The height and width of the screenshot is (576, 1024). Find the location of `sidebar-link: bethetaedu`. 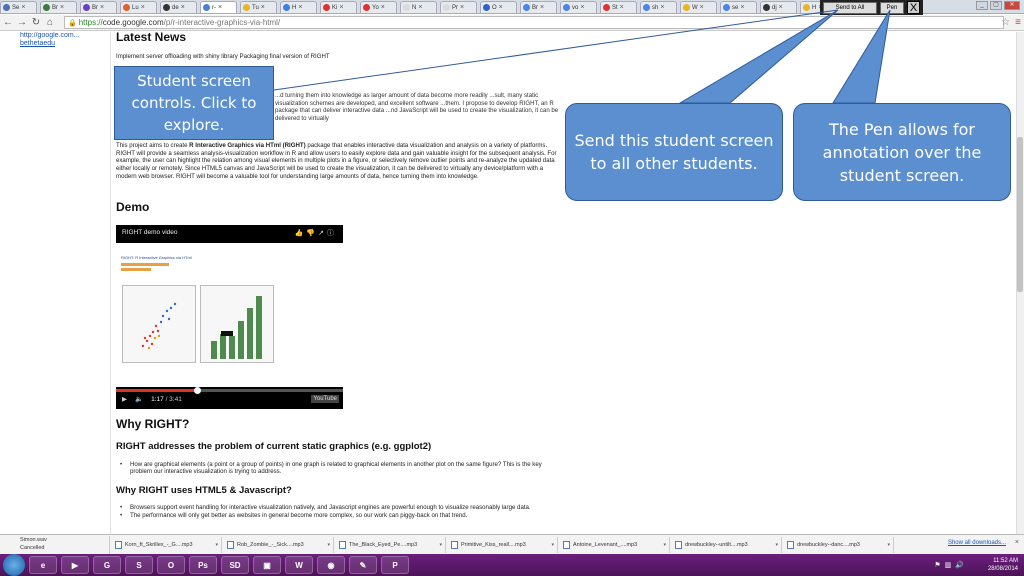

sidebar-link: bethetaedu is located at coordinates (50, 44).